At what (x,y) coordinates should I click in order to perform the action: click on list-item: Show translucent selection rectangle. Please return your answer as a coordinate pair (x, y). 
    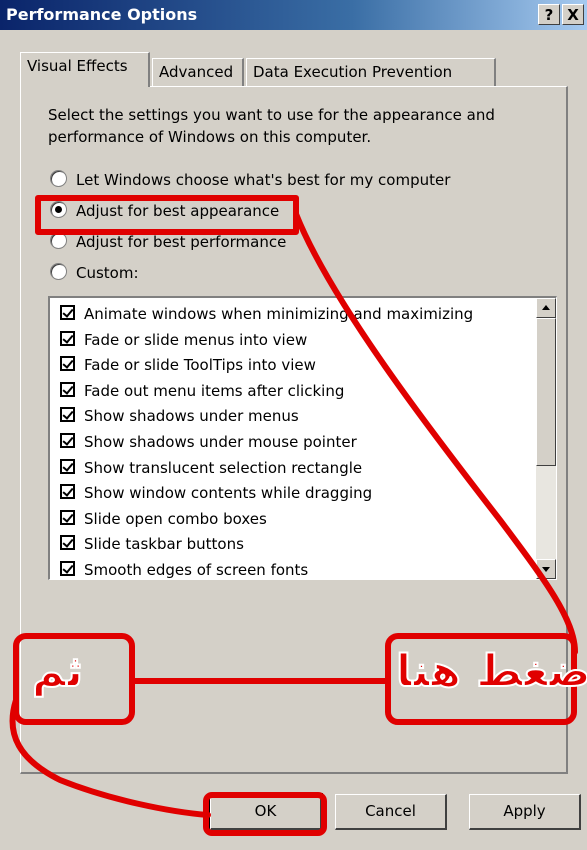
    Looking at the image, I should click on (266, 469).